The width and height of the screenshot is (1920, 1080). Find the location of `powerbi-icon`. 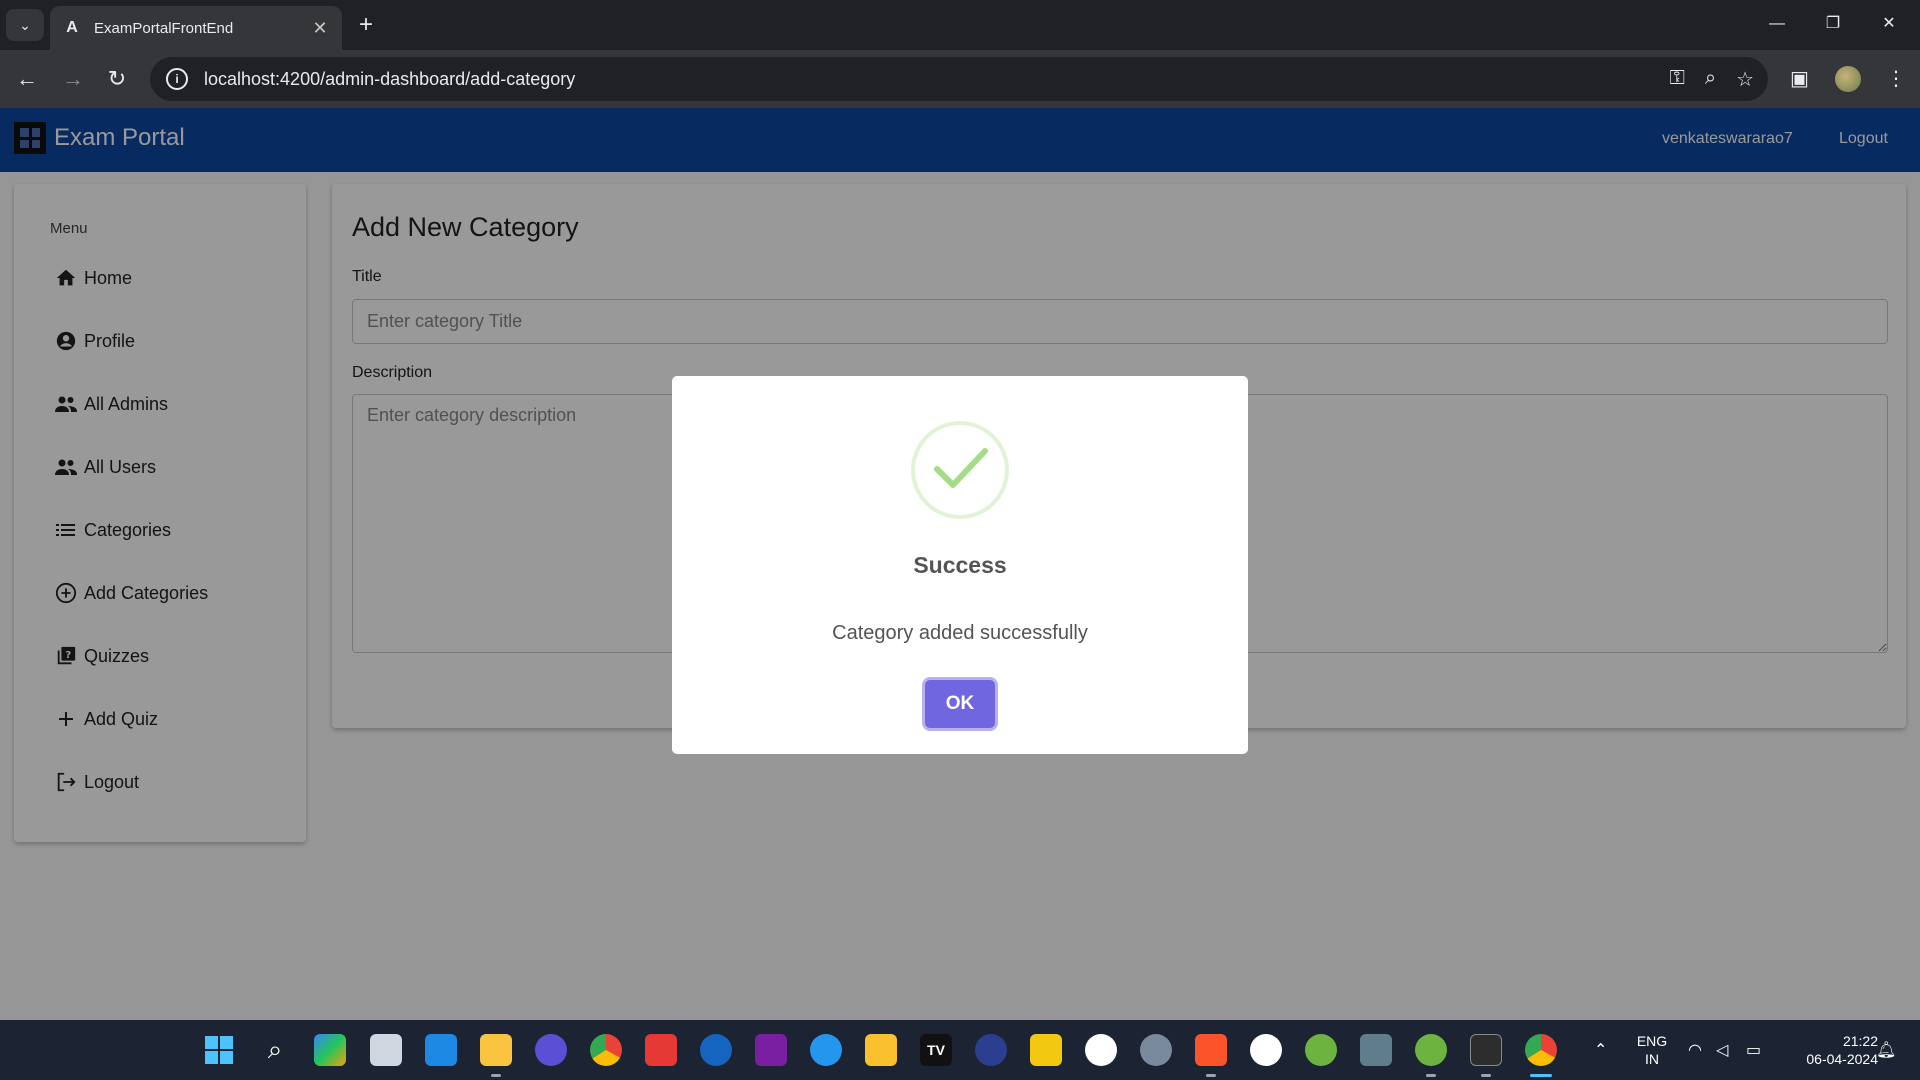

powerbi-icon is located at coordinates (1046, 1050).